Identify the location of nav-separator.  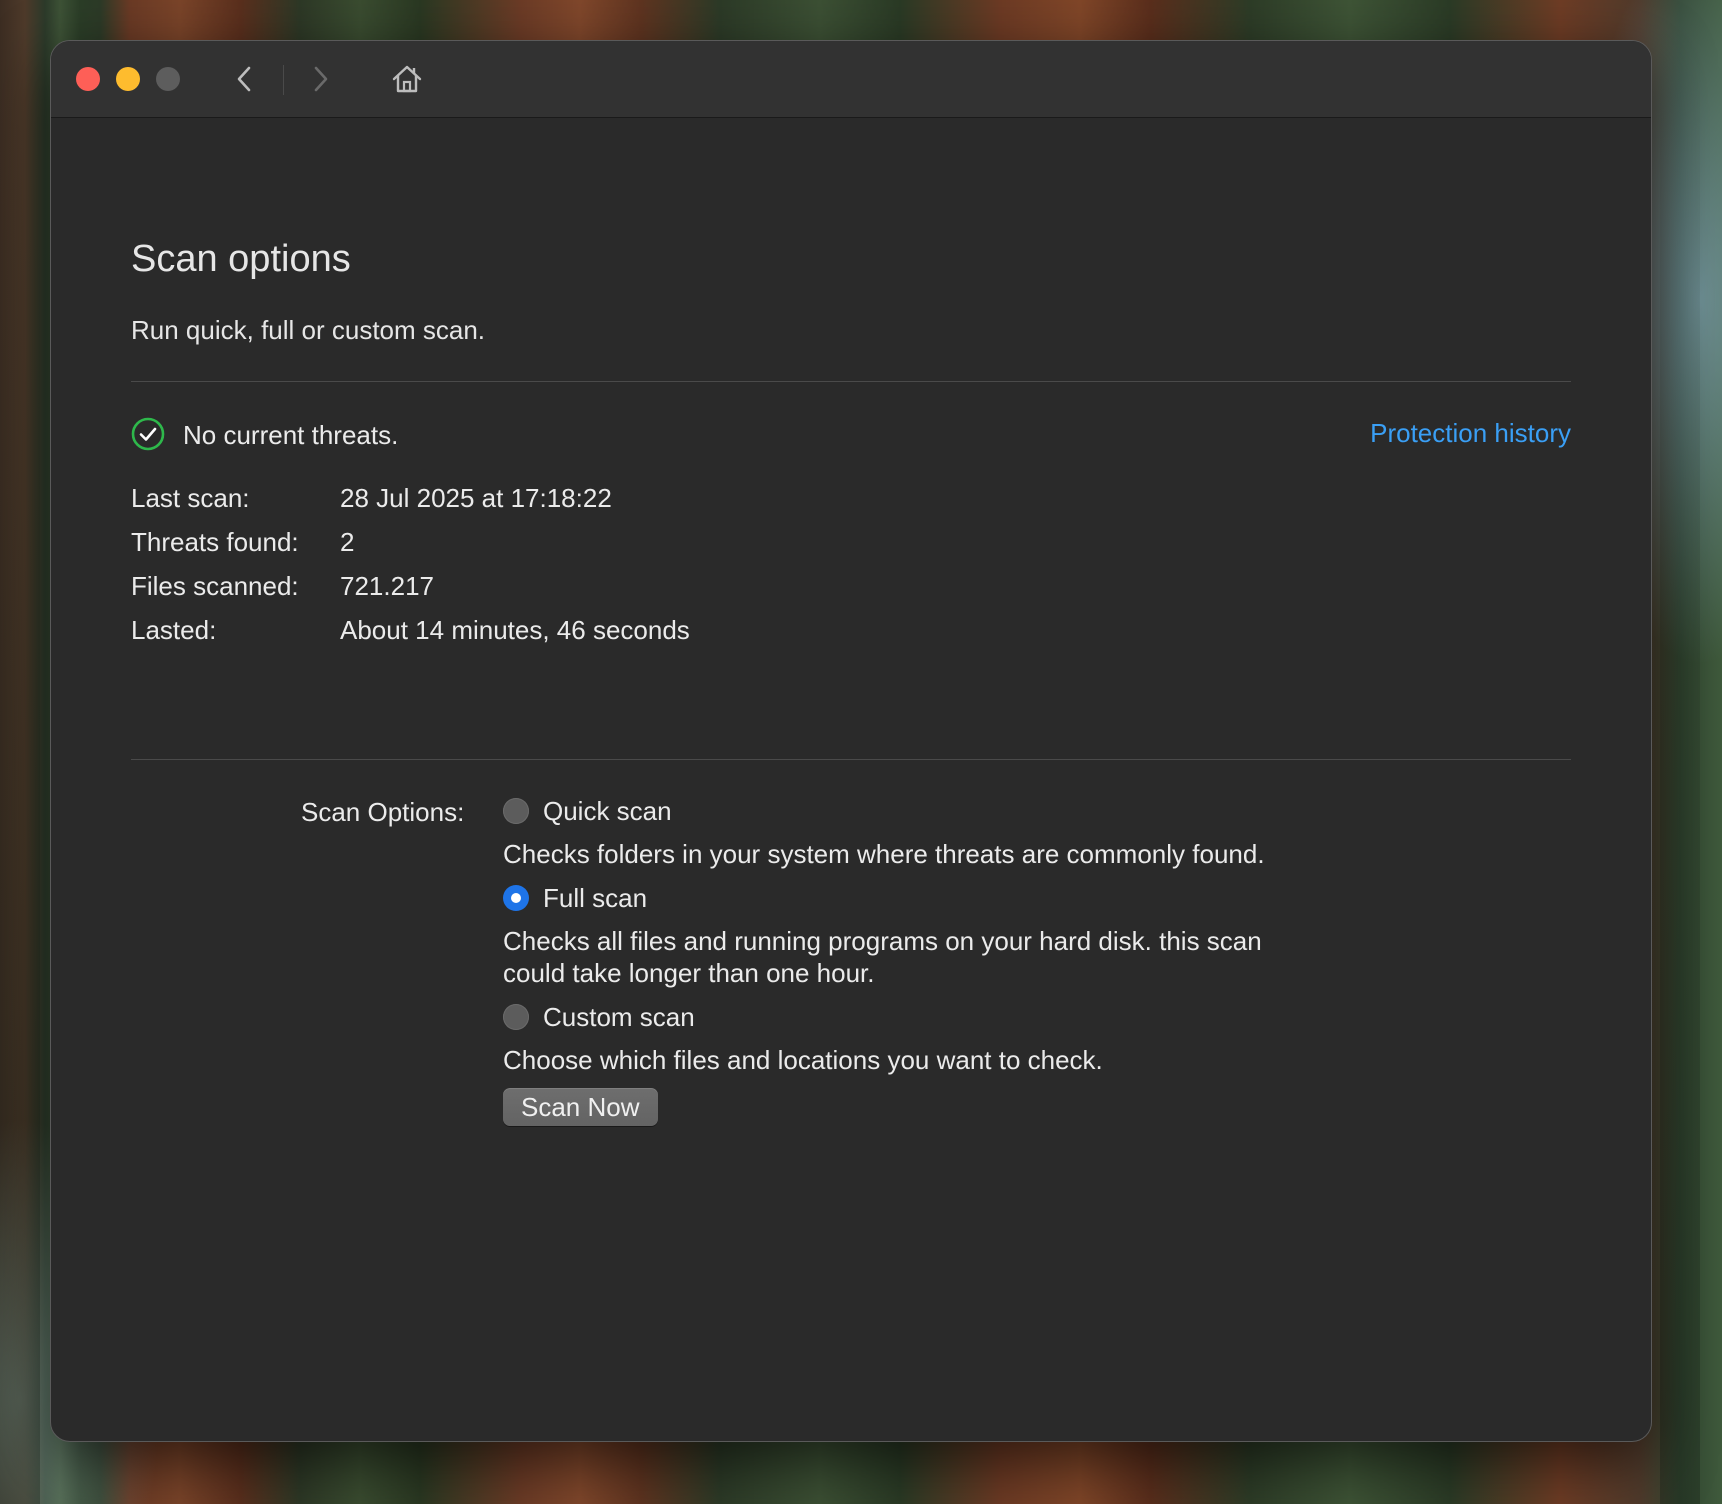
(283, 80).